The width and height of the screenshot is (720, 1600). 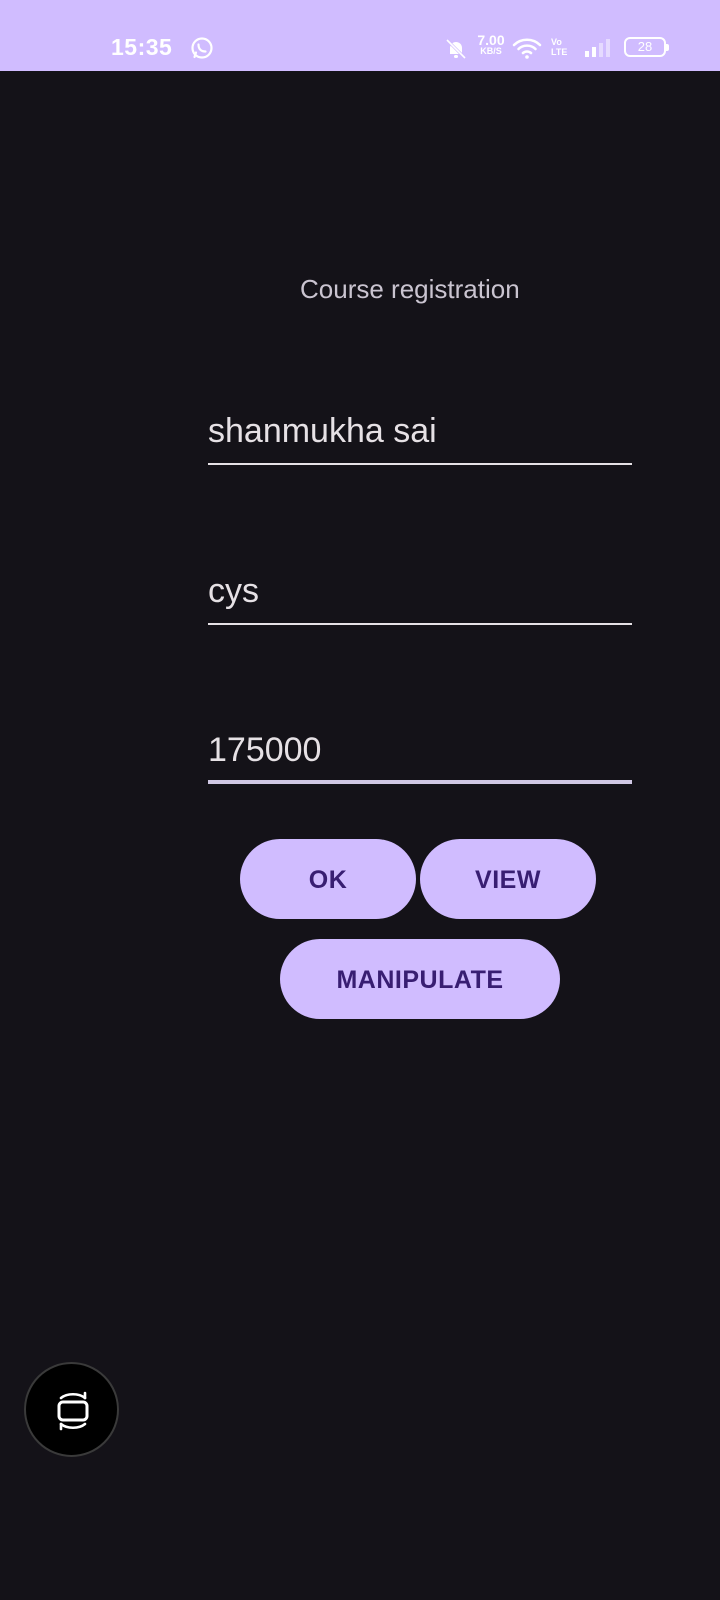 What do you see at coordinates (491, 40) in the screenshot?
I see `network-speed-value: 7.00` at bounding box center [491, 40].